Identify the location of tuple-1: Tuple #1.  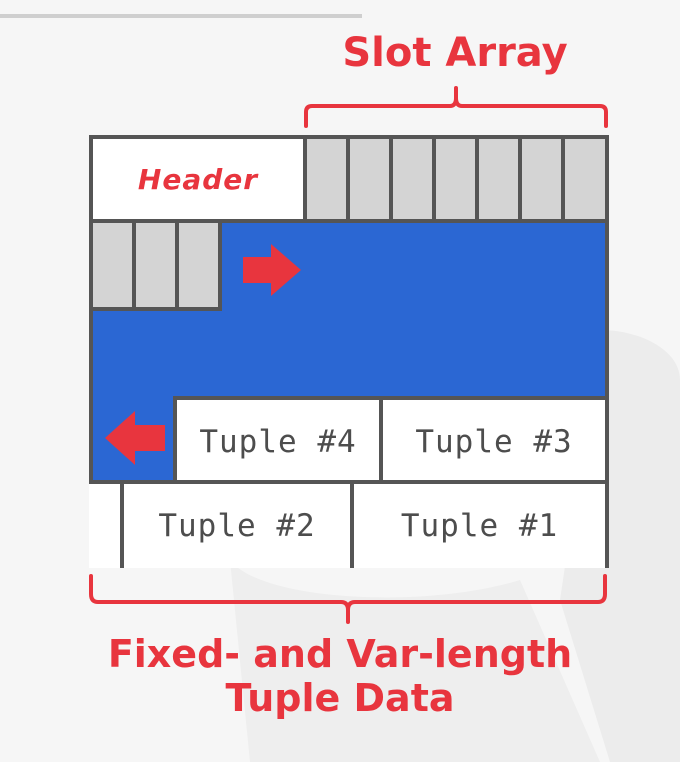
(477, 524).